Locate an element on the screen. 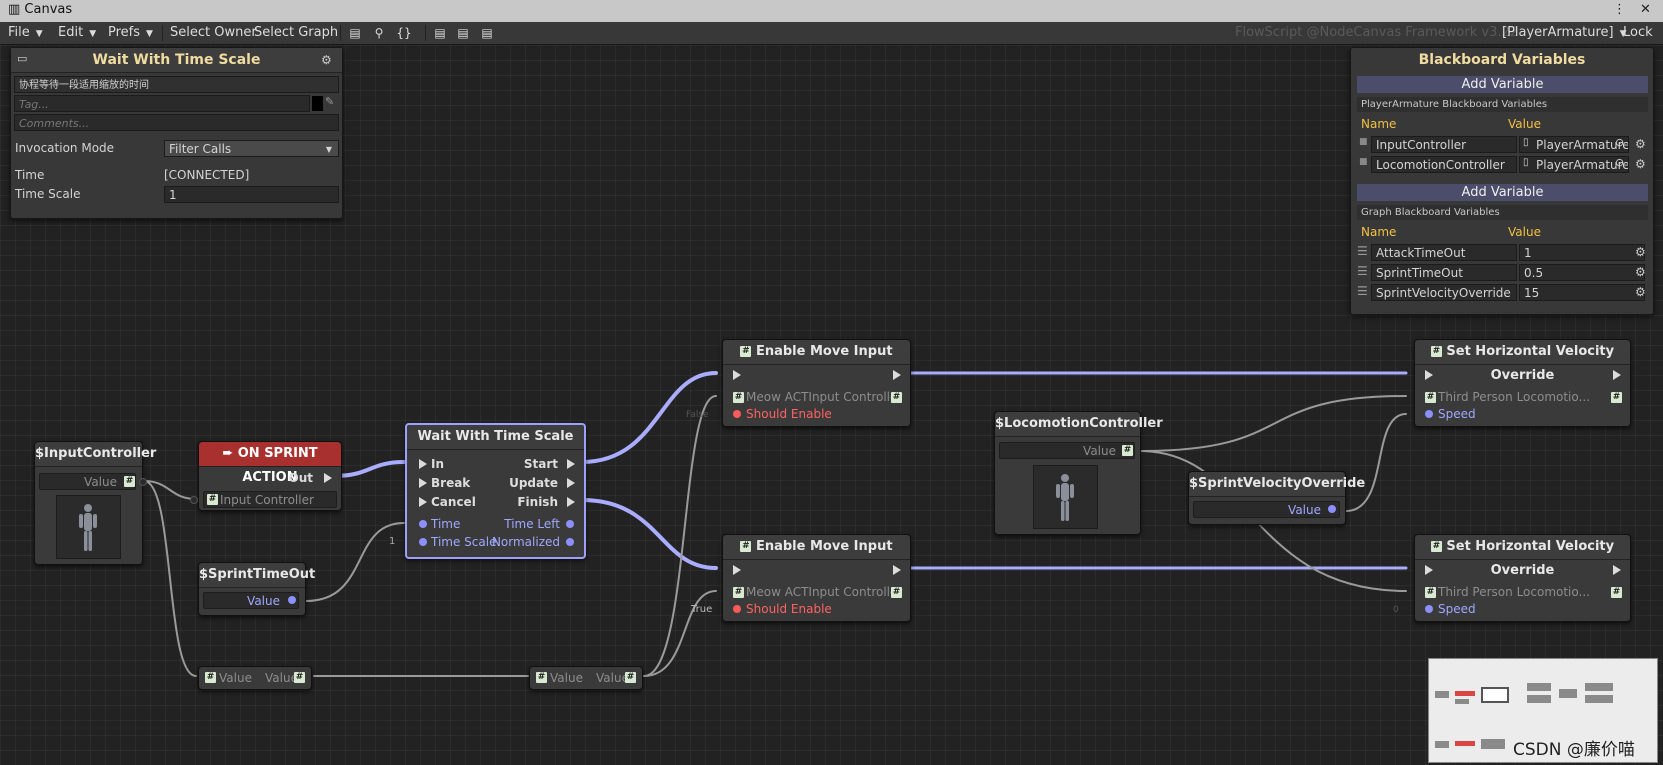 The width and height of the screenshot is (1663, 765). color-swatch is located at coordinates (317, 103).